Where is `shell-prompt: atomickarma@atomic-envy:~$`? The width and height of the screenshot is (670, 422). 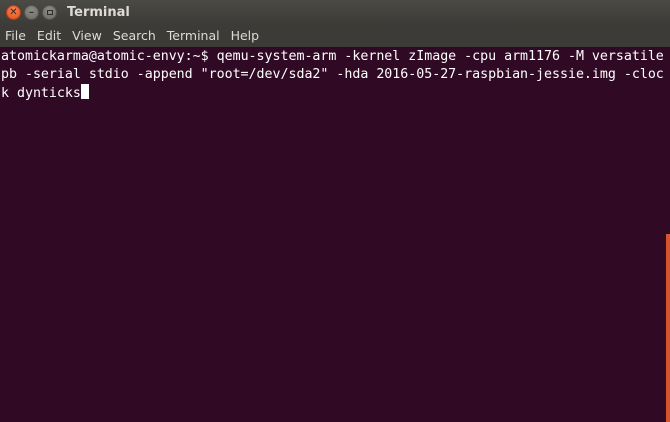 shell-prompt: atomickarma@atomic-envy:~$ is located at coordinates (109, 56).